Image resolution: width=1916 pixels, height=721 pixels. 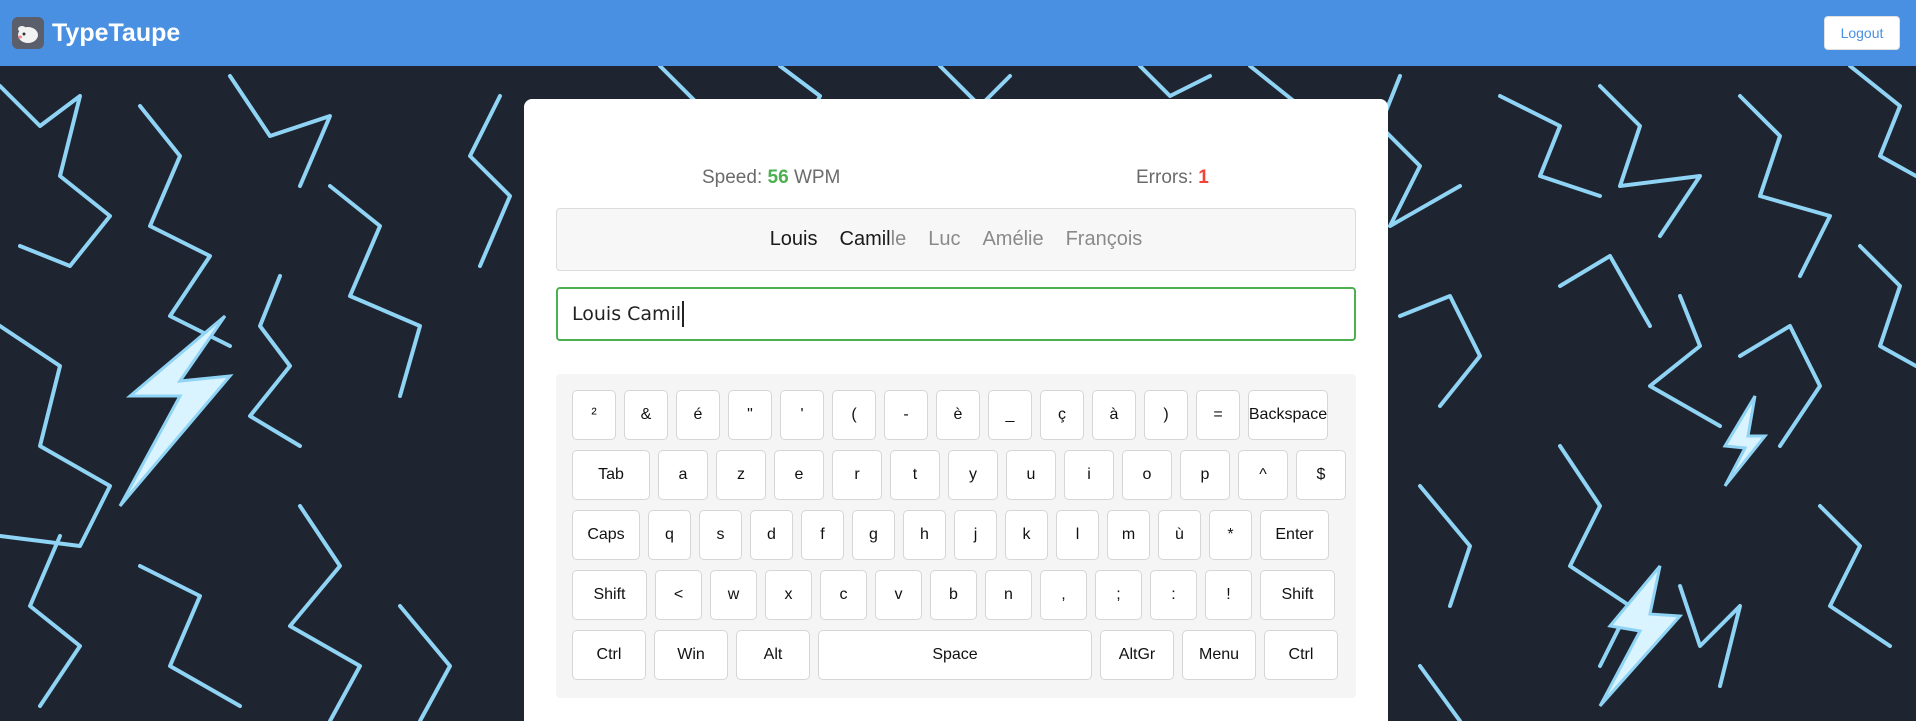 What do you see at coordinates (741, 475) in the screenshot?
I see `key-z: z` at bounding box center [741, 475].